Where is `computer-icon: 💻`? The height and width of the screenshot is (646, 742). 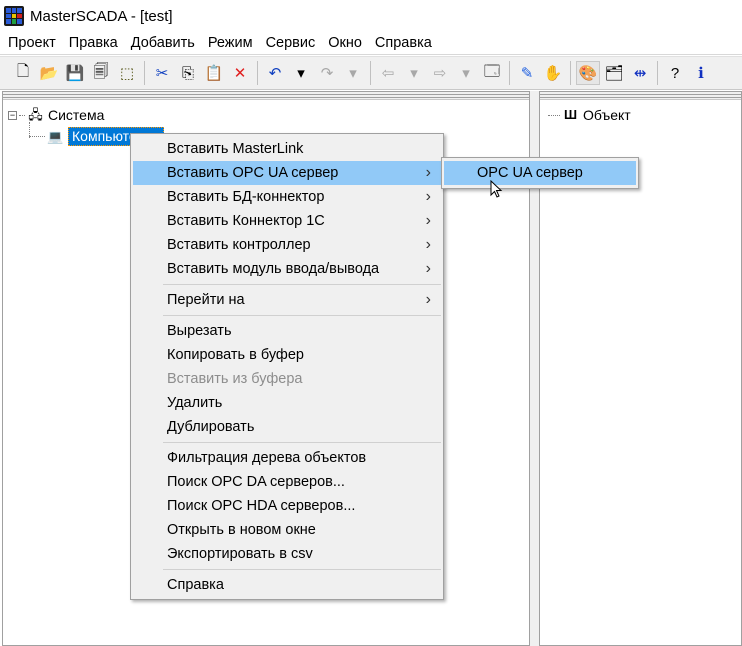
computer-icon: 💻 is located at coordinates (55, 136).